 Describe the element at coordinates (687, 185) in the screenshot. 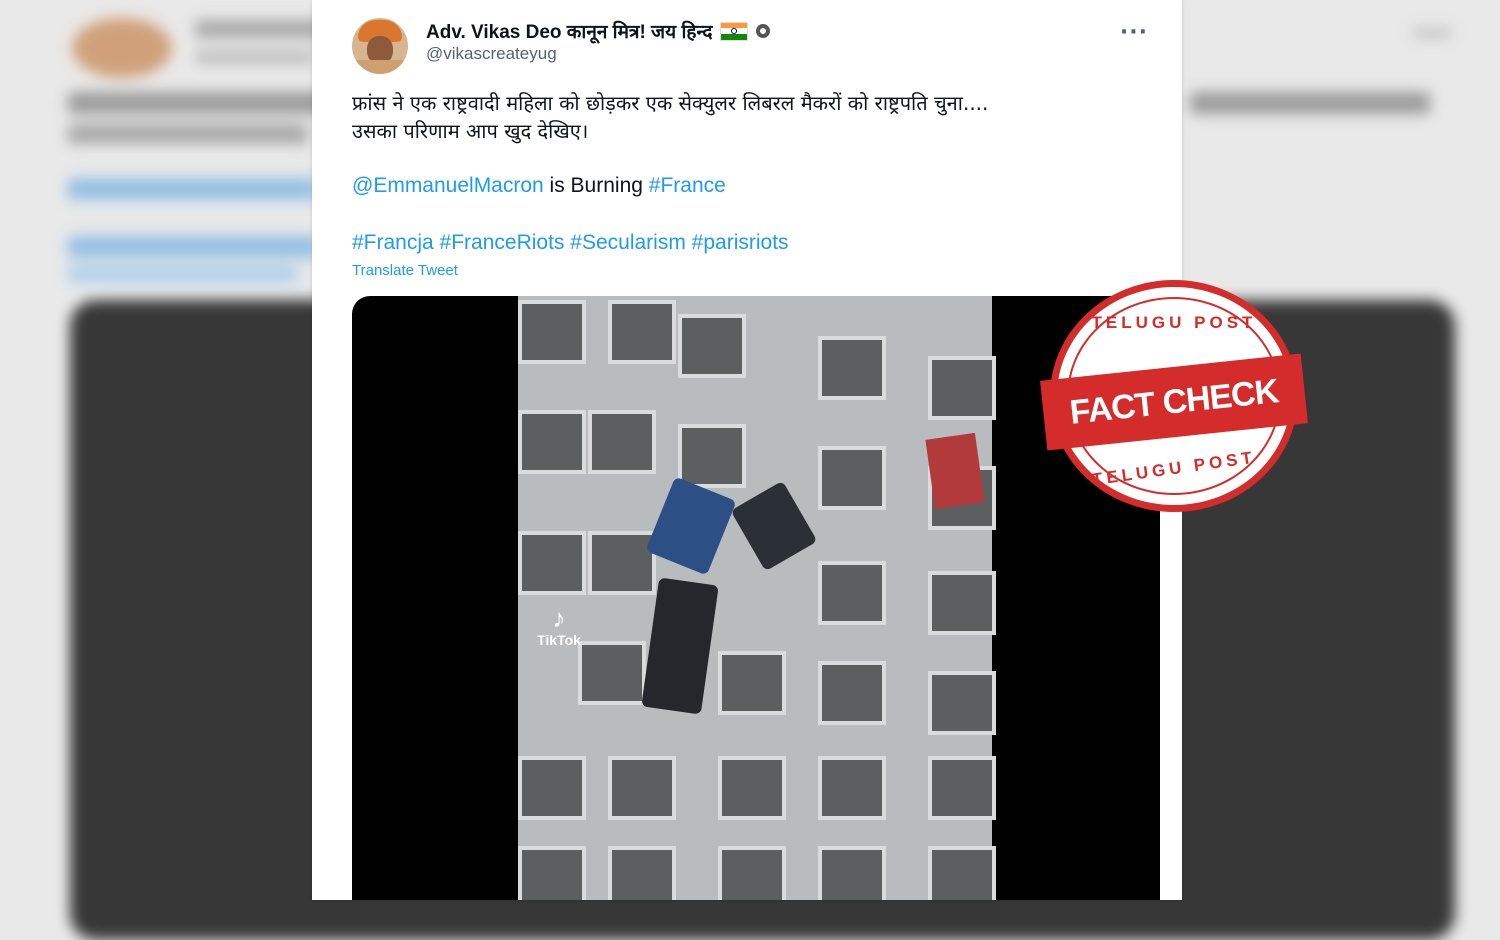

I see `hashtag-link: #France` at that location.